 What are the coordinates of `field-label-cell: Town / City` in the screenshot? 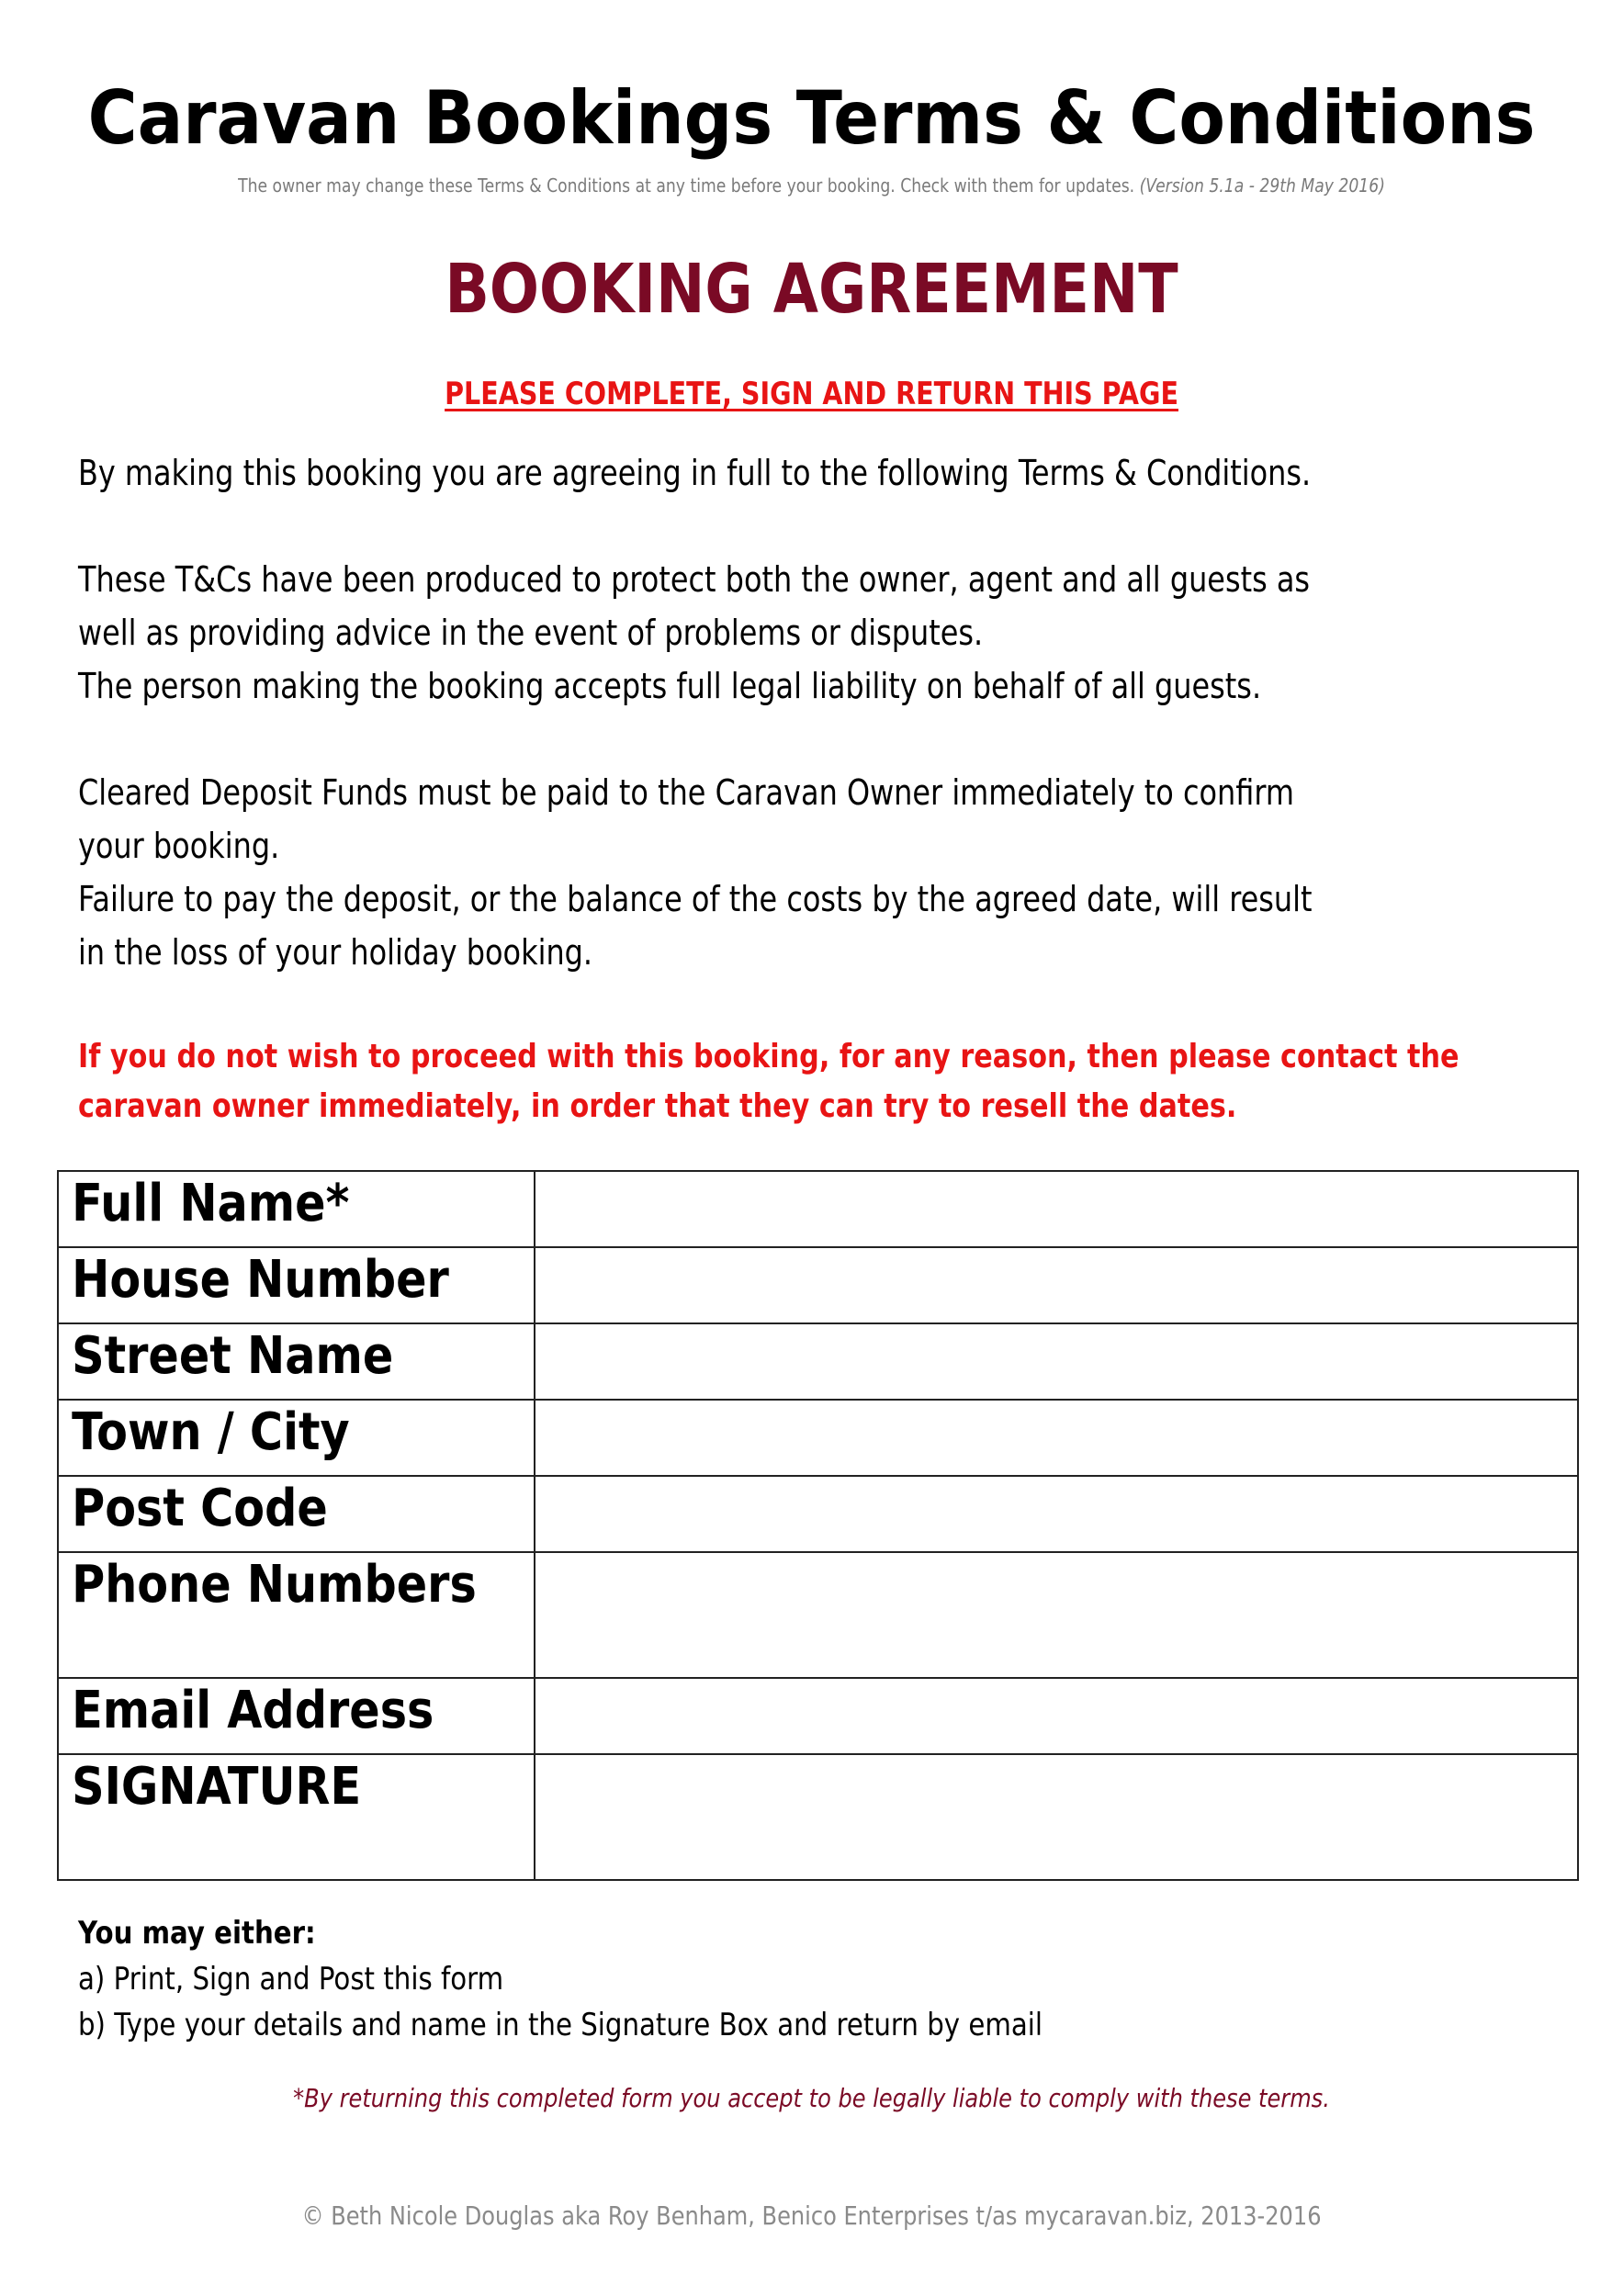 It's located at (296, 1438).